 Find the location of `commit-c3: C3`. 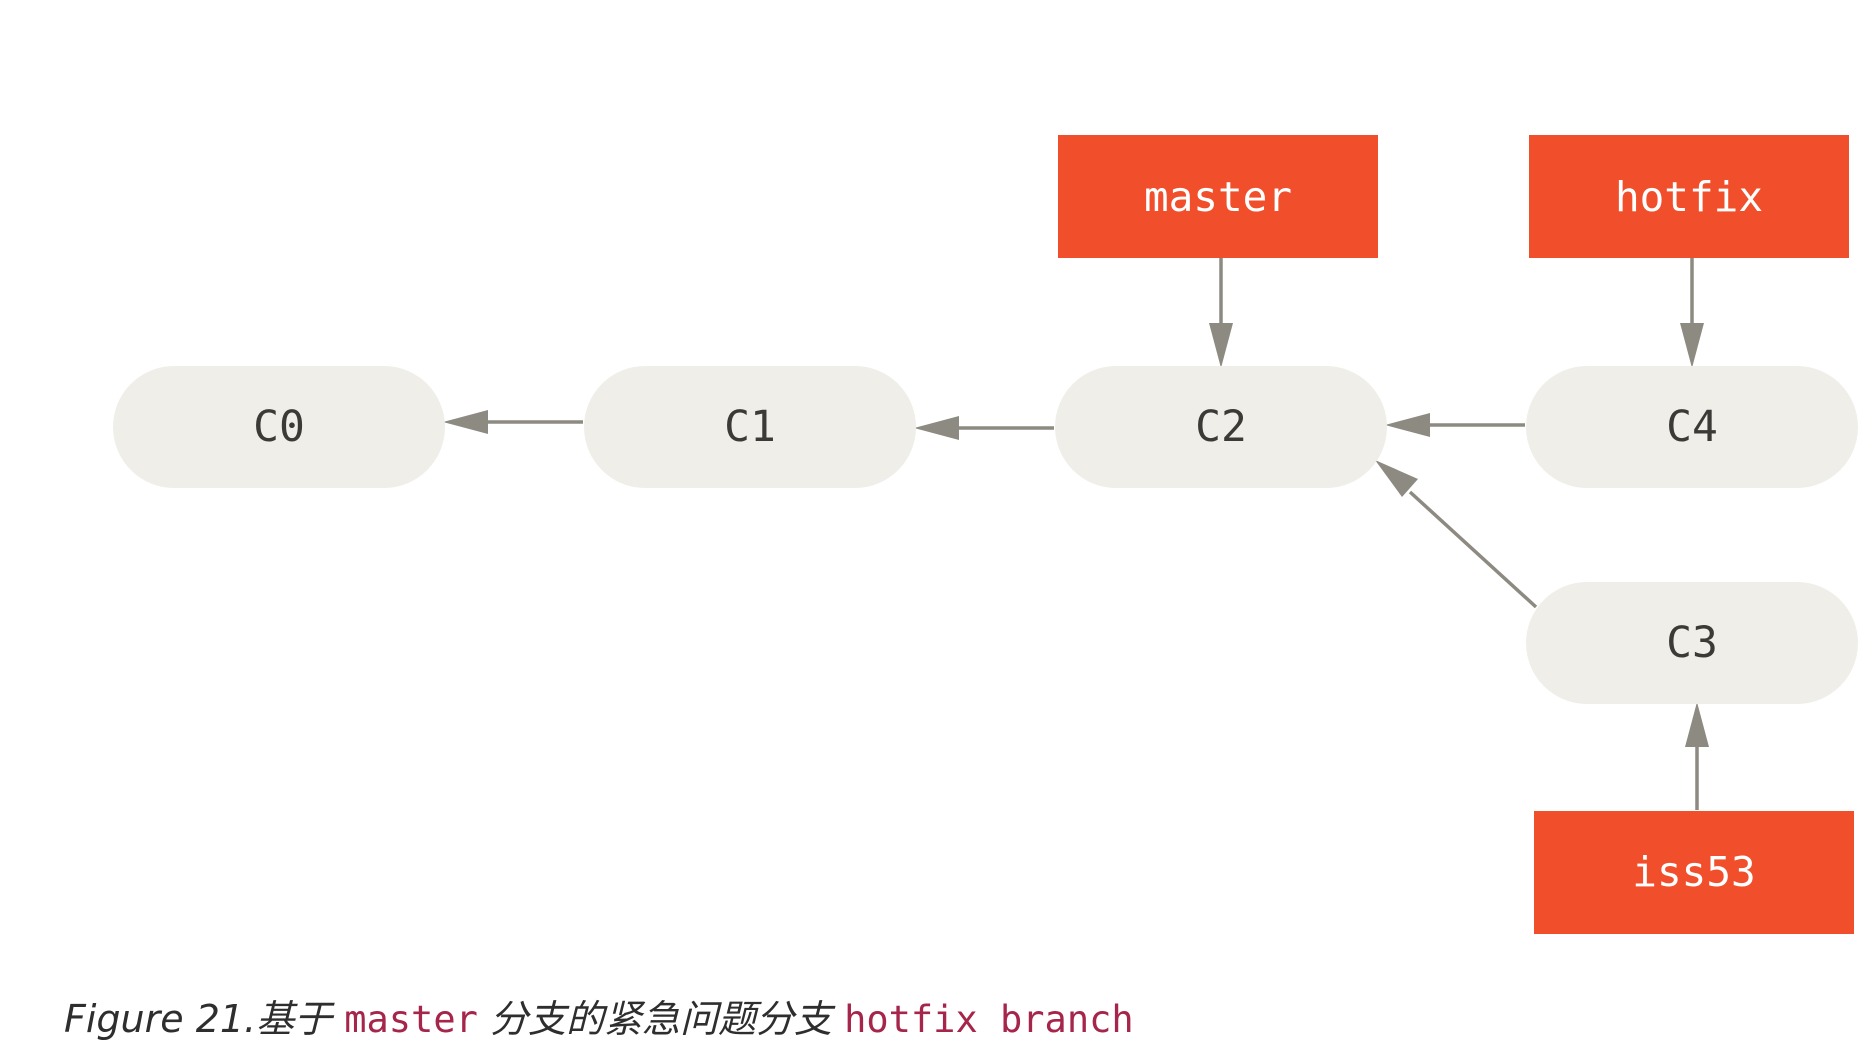

commit-c3: C3 is located at coordinates (1692, 643).